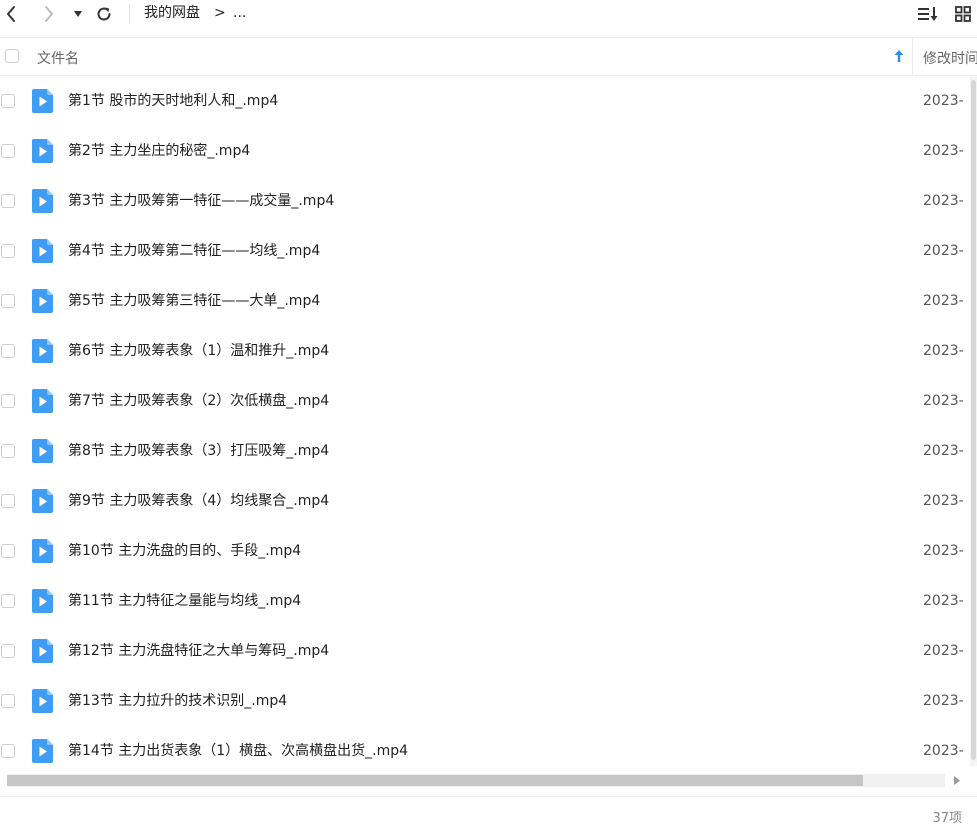  Describe the element at coordinates (129, 14) in the screenshot. I see `toolbar-divider` at that location.